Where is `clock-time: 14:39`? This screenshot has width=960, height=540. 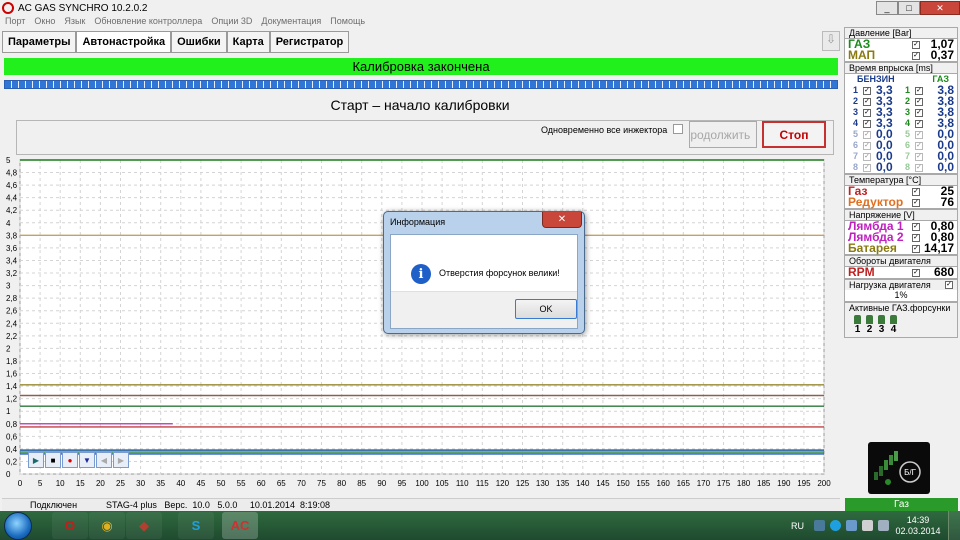 clock-time: 14:39 is located at coordinates (918, 519).